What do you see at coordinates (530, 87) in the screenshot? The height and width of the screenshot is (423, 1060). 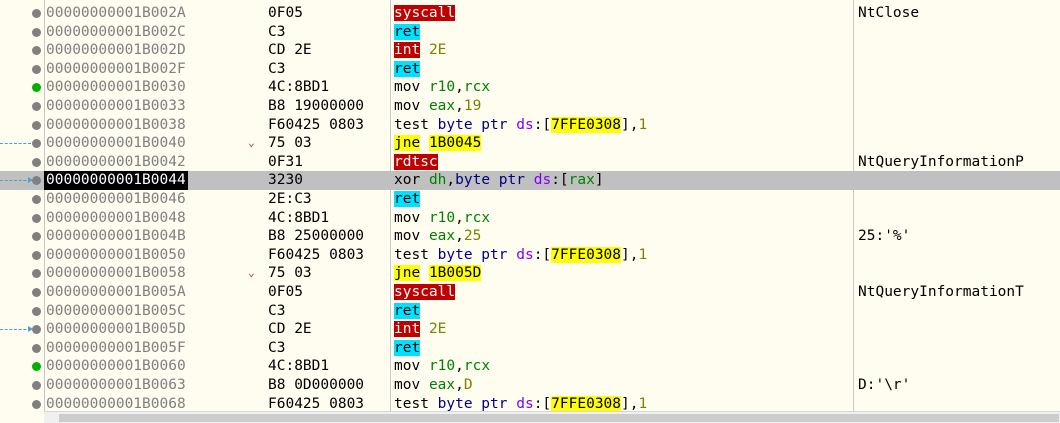 I see `instruction-row: 00000000001B0030 4C:8BD1 mov r10,rcx` at bounding box center [530, 87].